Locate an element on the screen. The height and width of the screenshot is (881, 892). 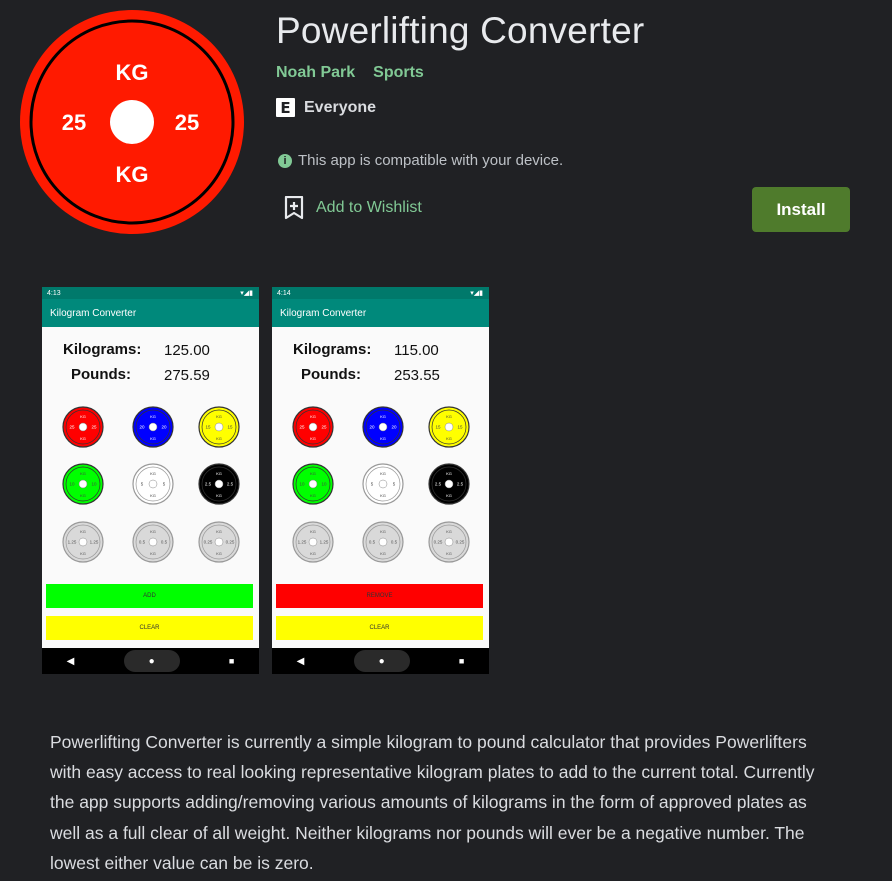
icon-top-label: KG is located at coordinates (132, 72).